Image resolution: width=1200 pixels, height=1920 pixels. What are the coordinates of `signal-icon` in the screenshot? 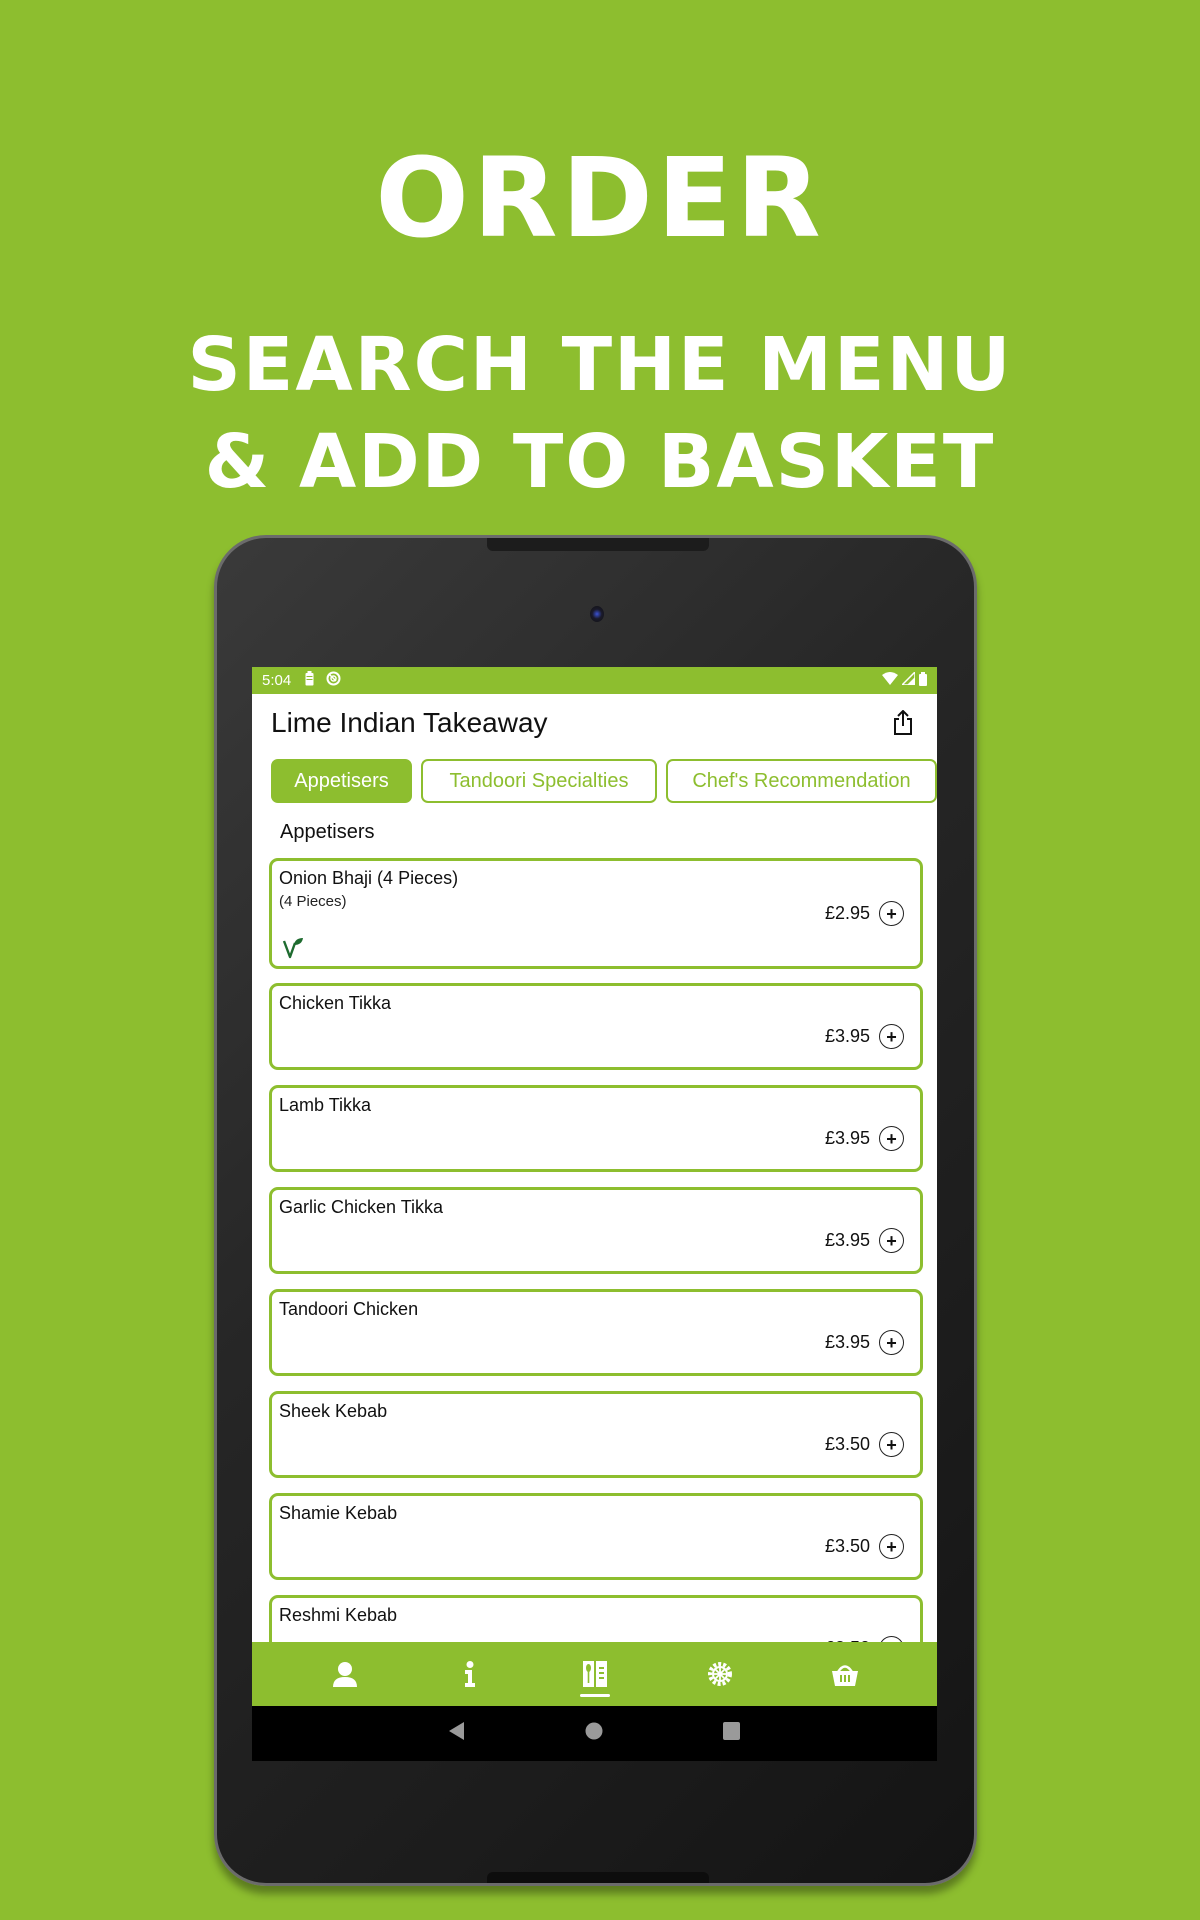 It's located at (908, 679).